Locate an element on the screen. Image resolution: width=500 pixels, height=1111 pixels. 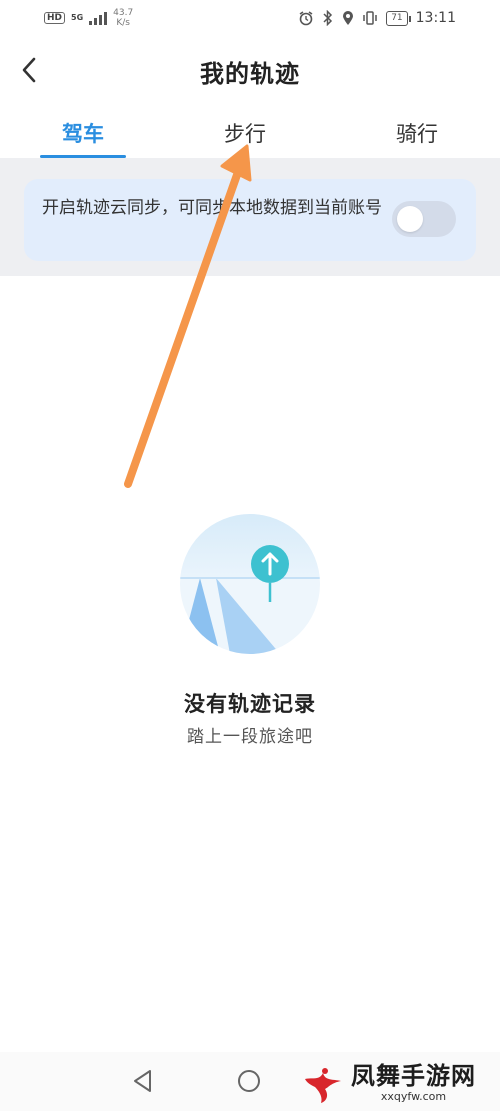
status-right: 71 13:11 is located at coordinates (377, 18).